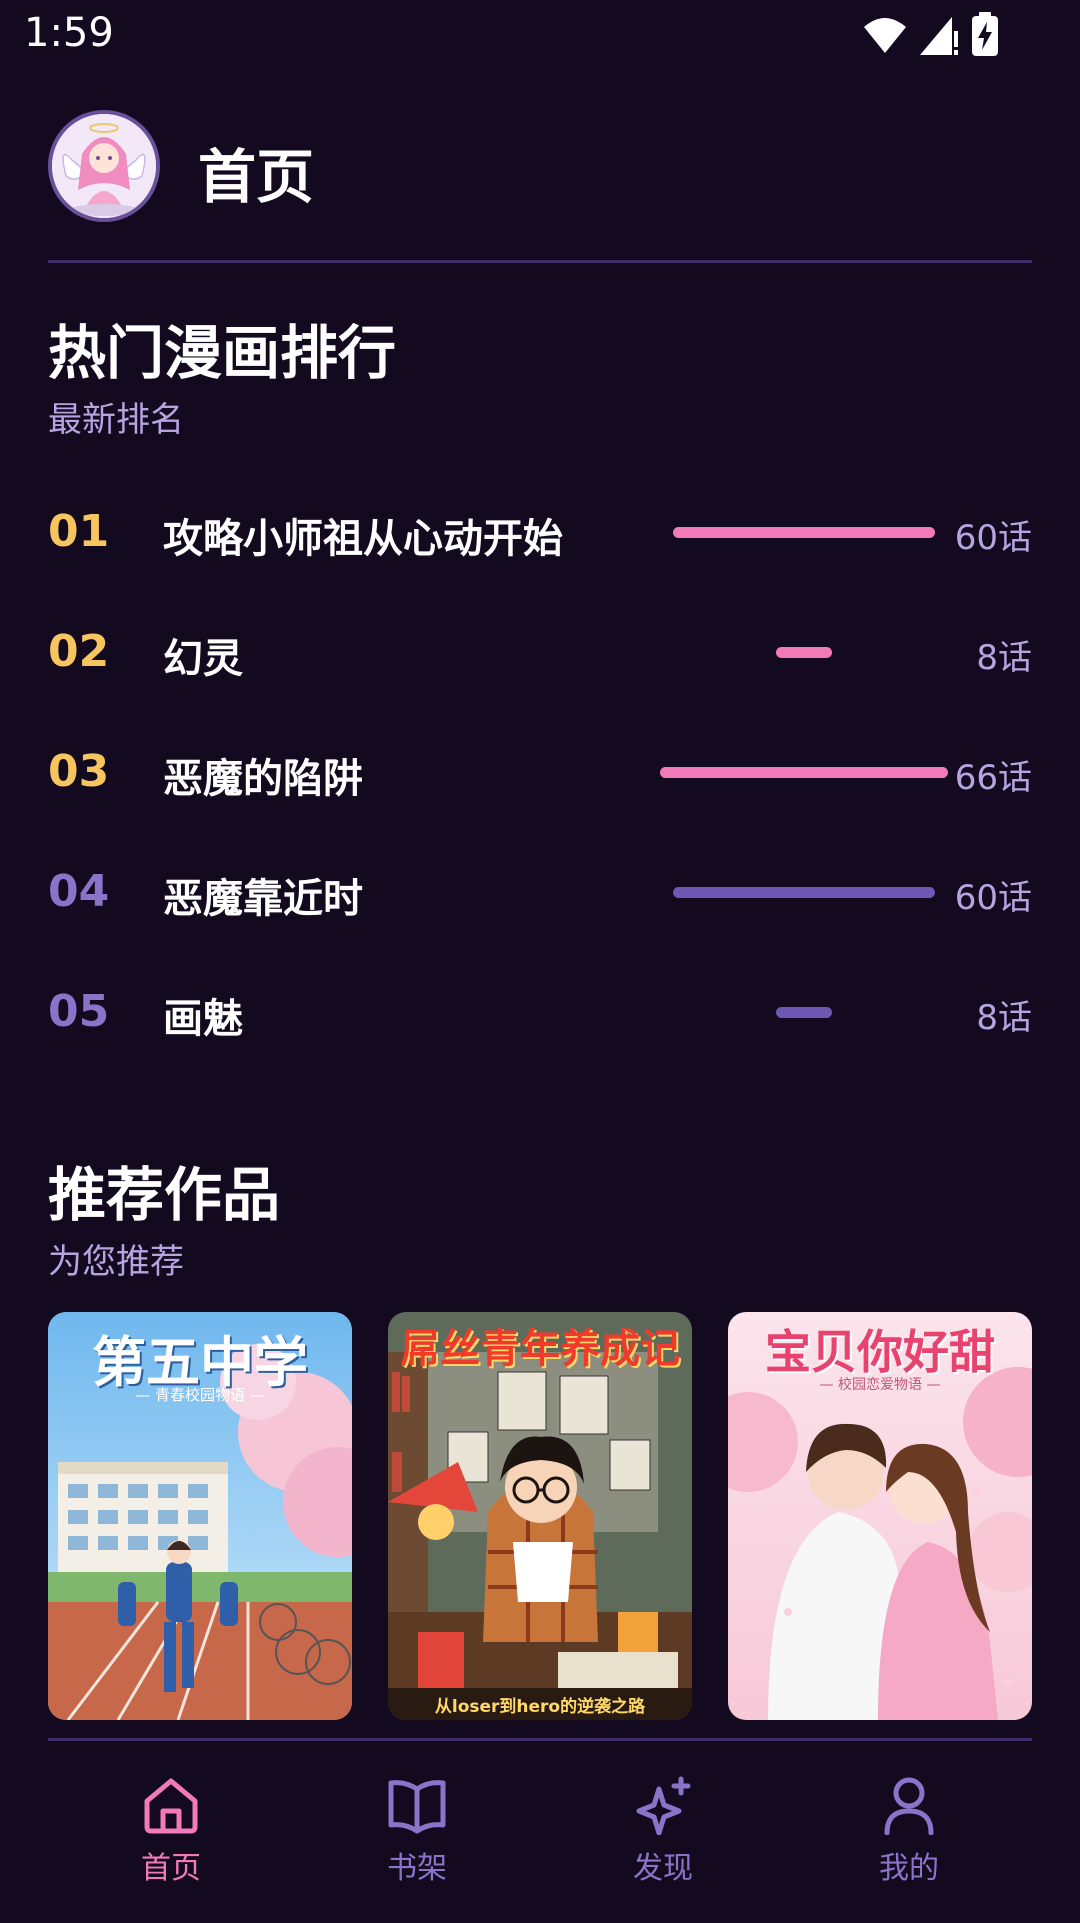  Describe the element at coordinates (417, 1807) in the screenshot. I see `book-icon` at that location.